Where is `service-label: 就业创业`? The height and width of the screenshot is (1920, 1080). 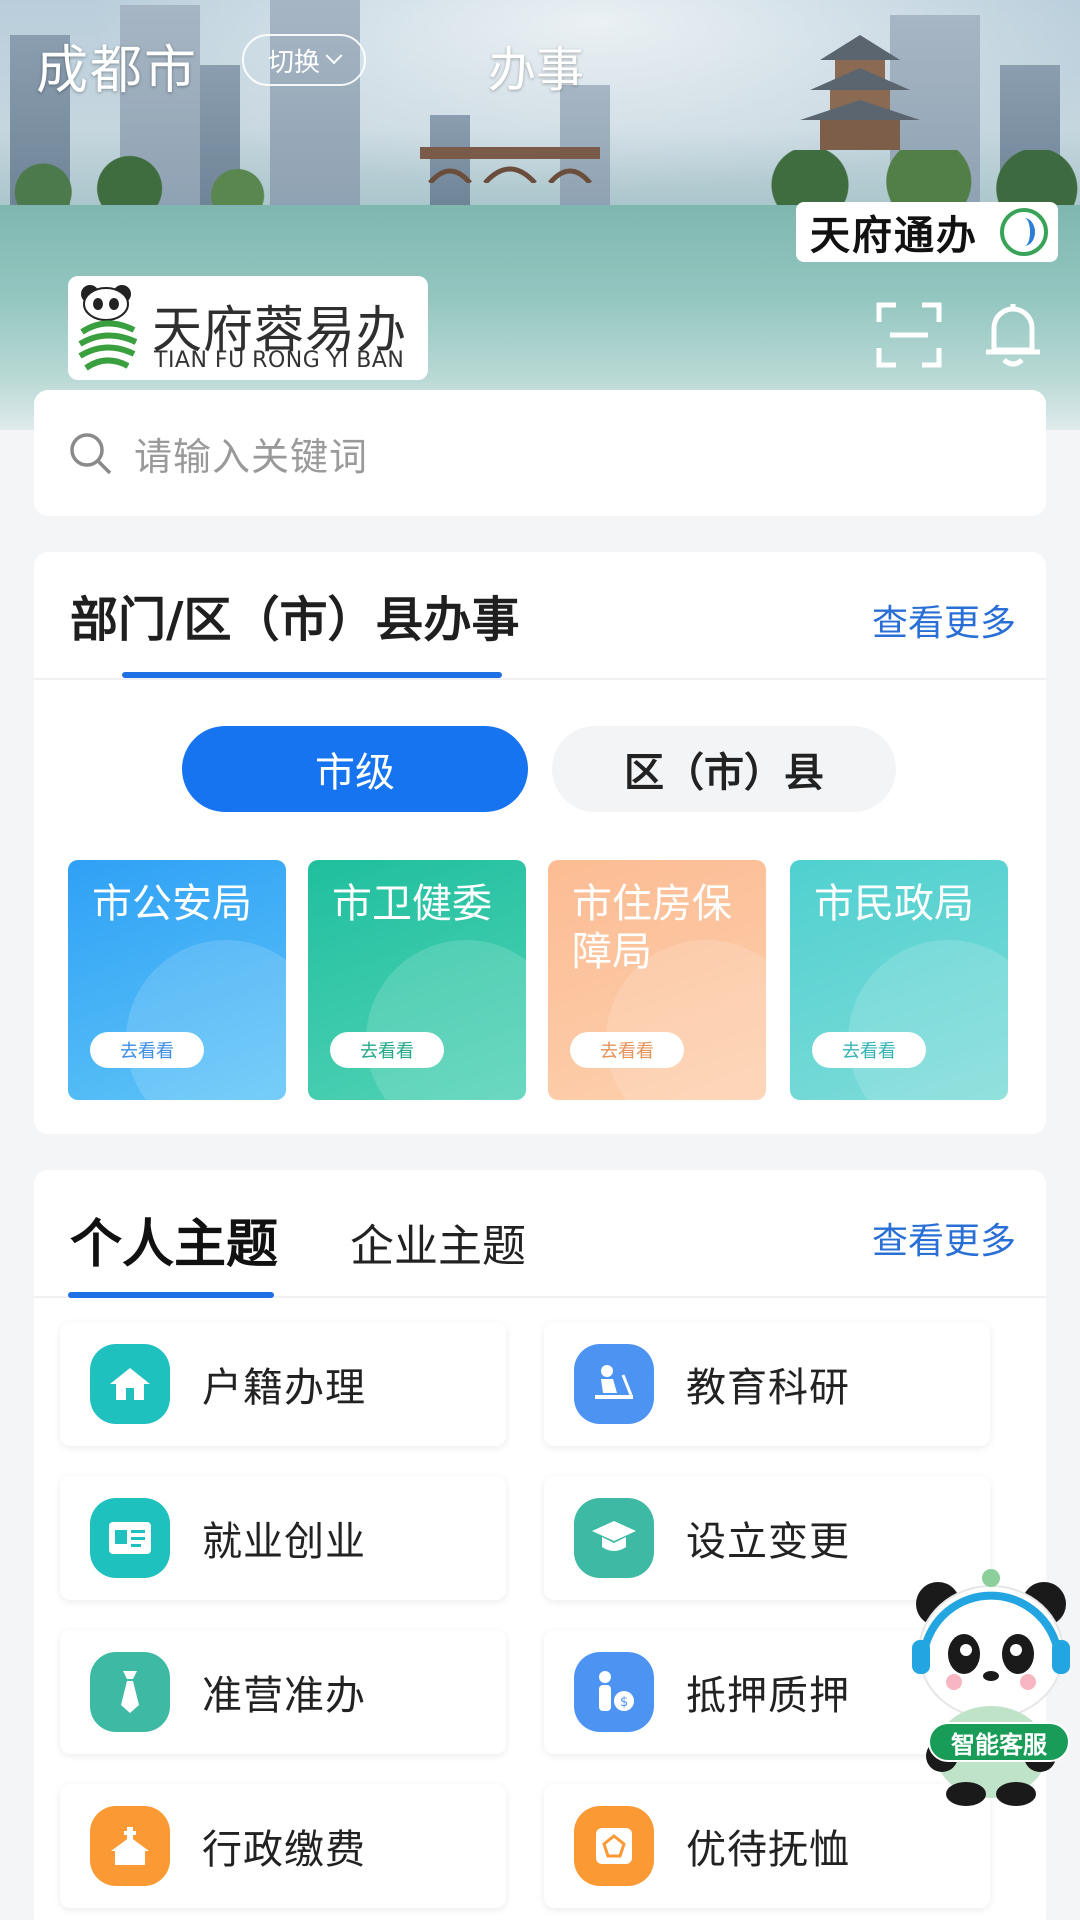 service-label: 就业创业 is located at coordinates (284, 1542).